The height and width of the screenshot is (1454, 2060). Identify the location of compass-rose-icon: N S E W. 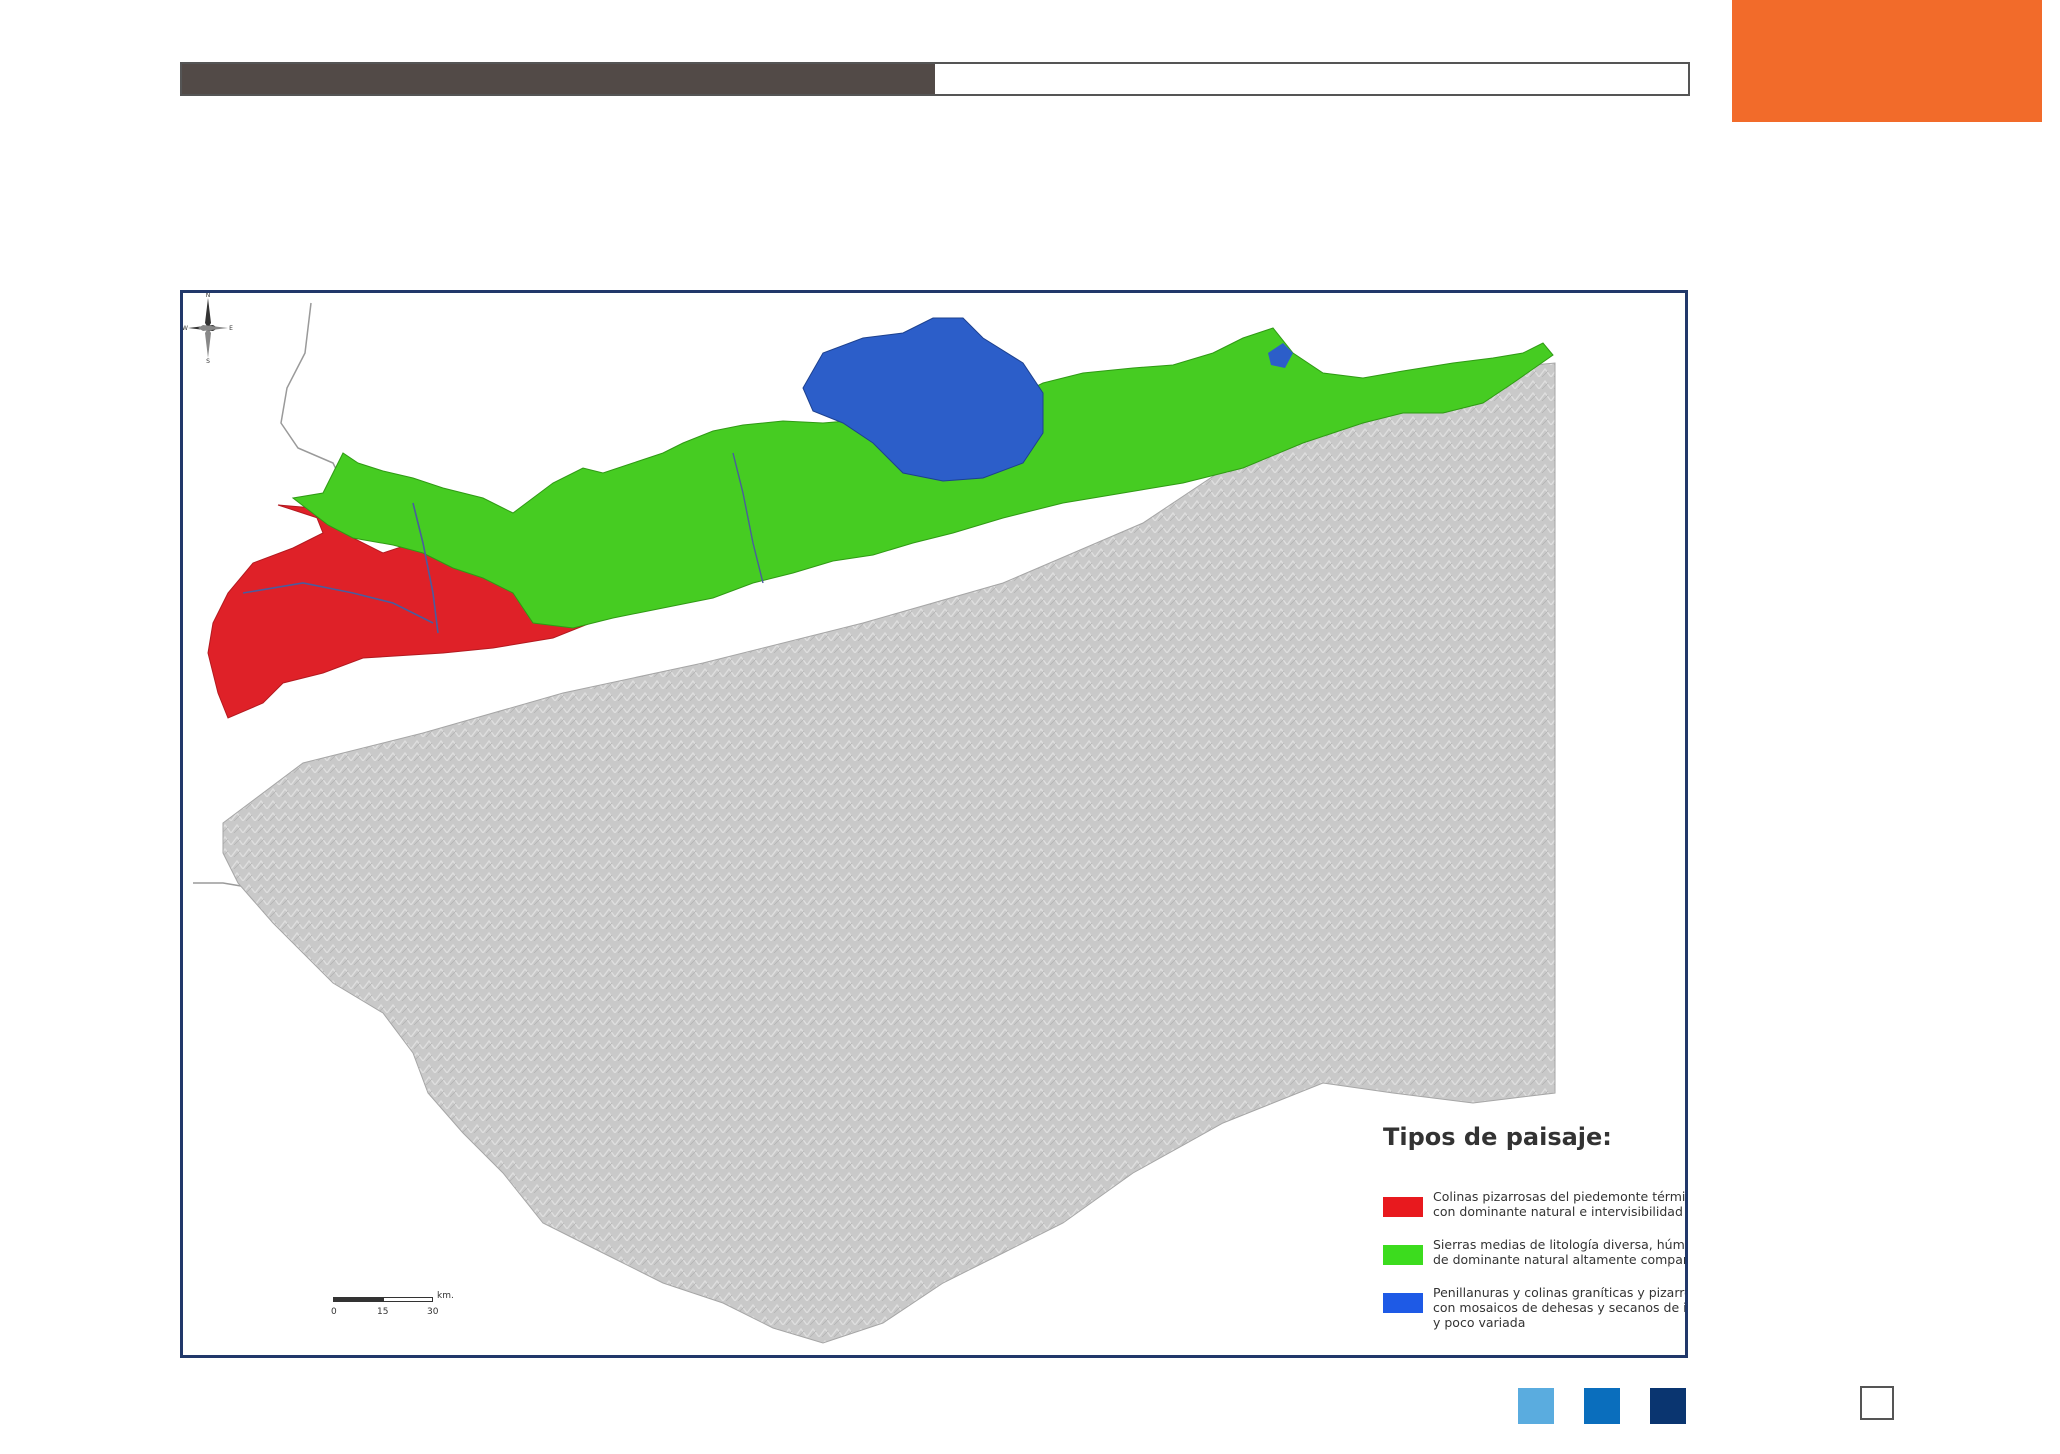
(208, 328).